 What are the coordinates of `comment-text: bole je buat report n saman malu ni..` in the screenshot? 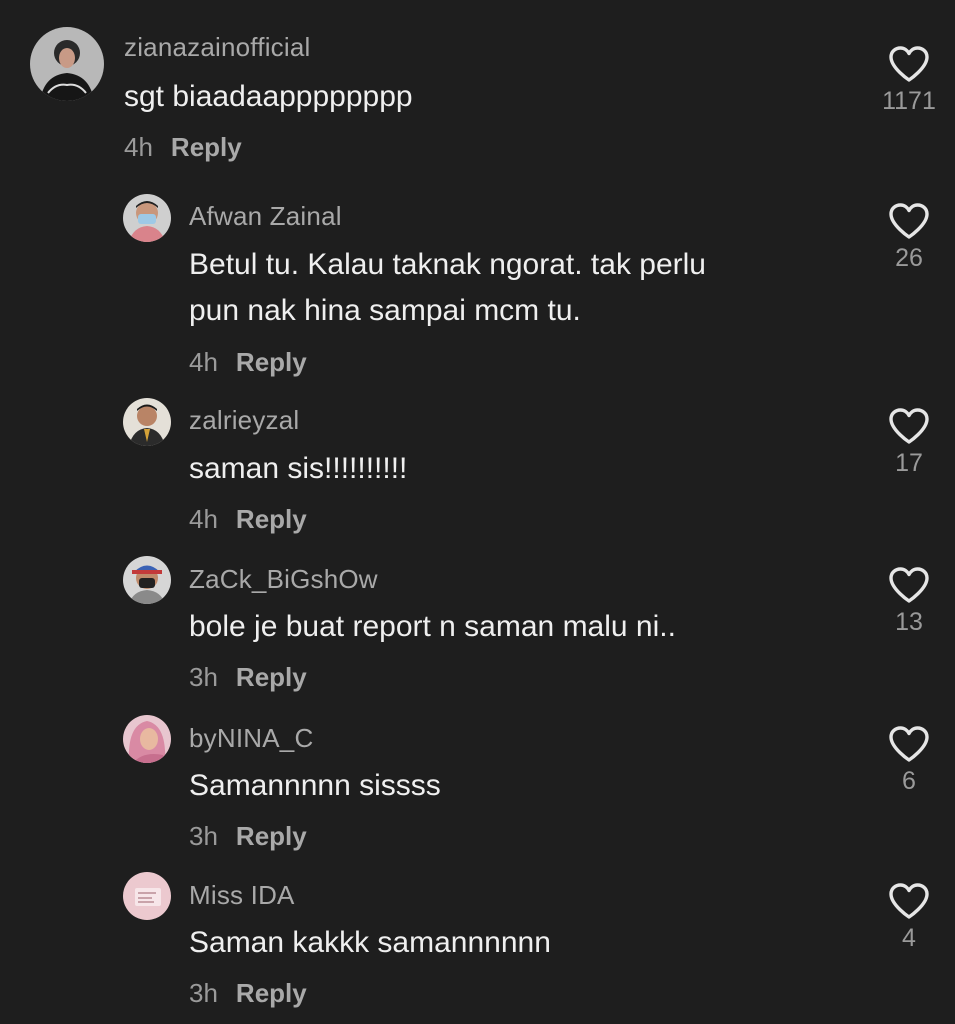 It's located at (432, 626).